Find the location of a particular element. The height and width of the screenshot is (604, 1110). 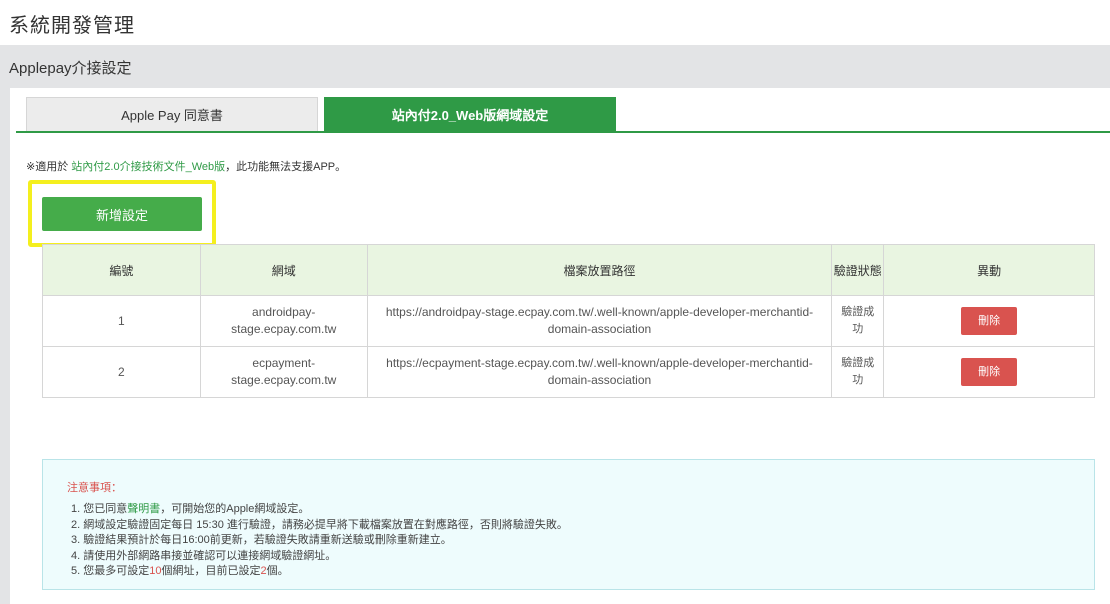

note-prefix: ※適用於 is located at coordinates (49, 167).